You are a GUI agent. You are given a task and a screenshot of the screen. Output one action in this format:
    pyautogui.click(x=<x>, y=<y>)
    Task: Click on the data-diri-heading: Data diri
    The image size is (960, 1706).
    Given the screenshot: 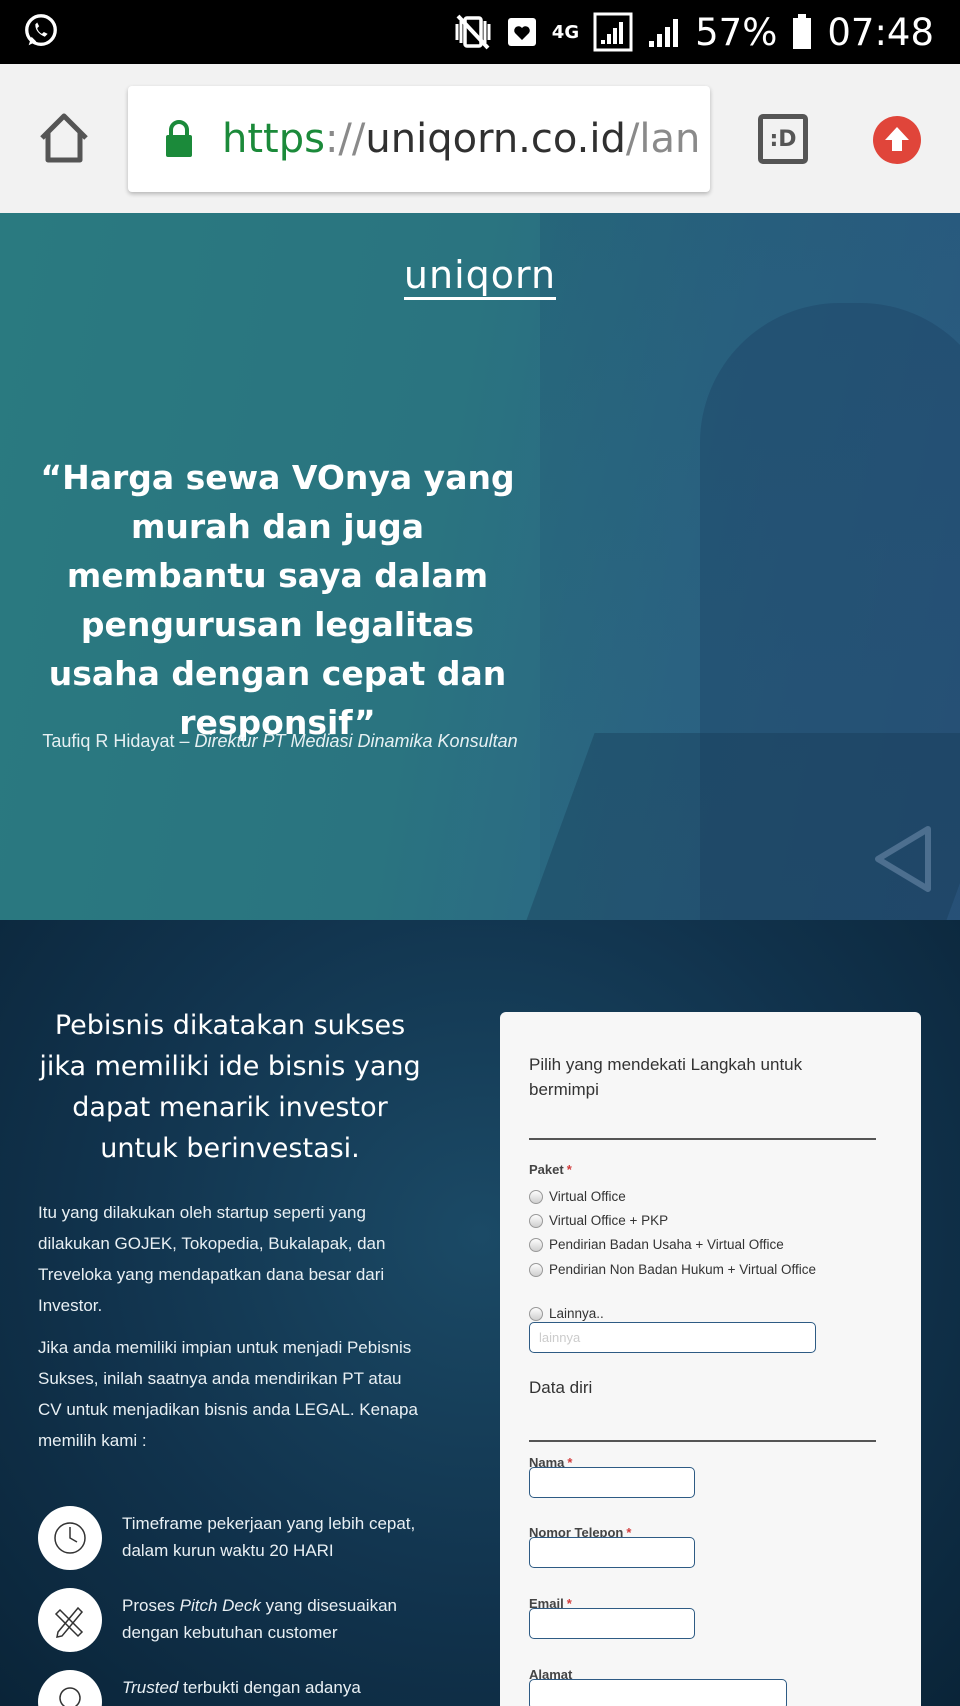 What is the action you would take?
    pyautogui.click(x=561, y=1387)
    